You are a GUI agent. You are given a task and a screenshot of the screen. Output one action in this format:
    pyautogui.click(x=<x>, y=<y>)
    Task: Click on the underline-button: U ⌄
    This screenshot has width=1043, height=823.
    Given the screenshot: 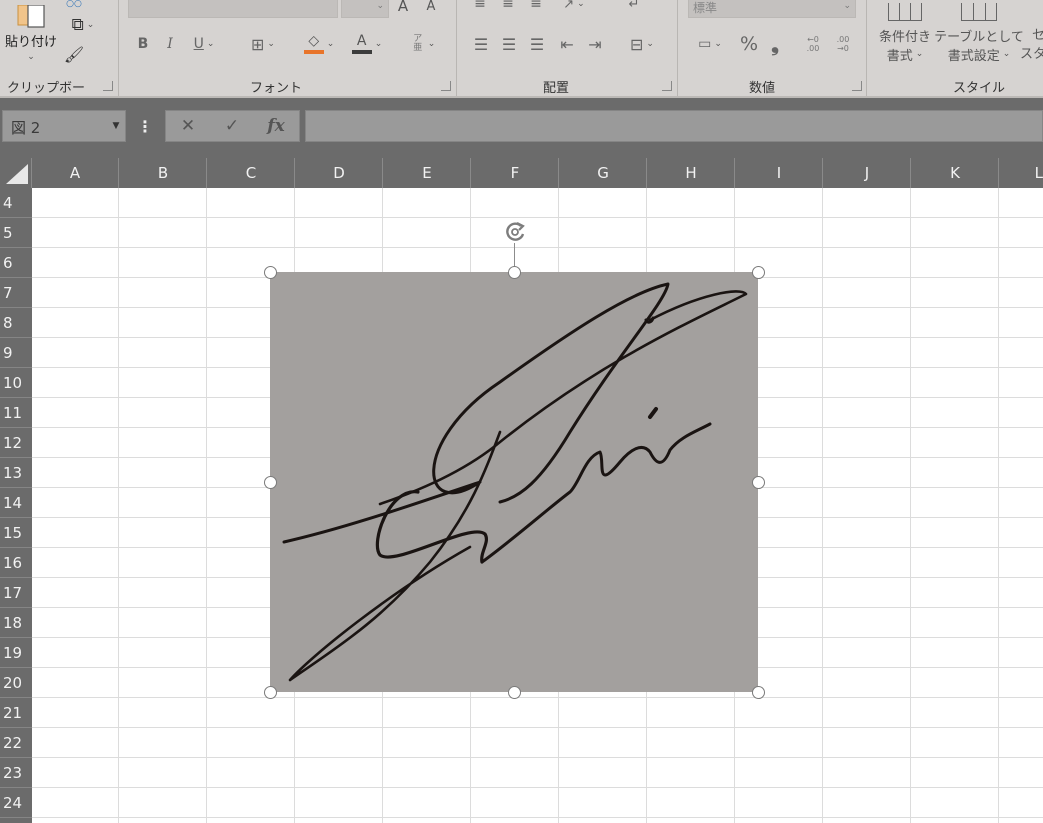 What is the action you would take?
    pyautogui.click(x=204, y=44)
    